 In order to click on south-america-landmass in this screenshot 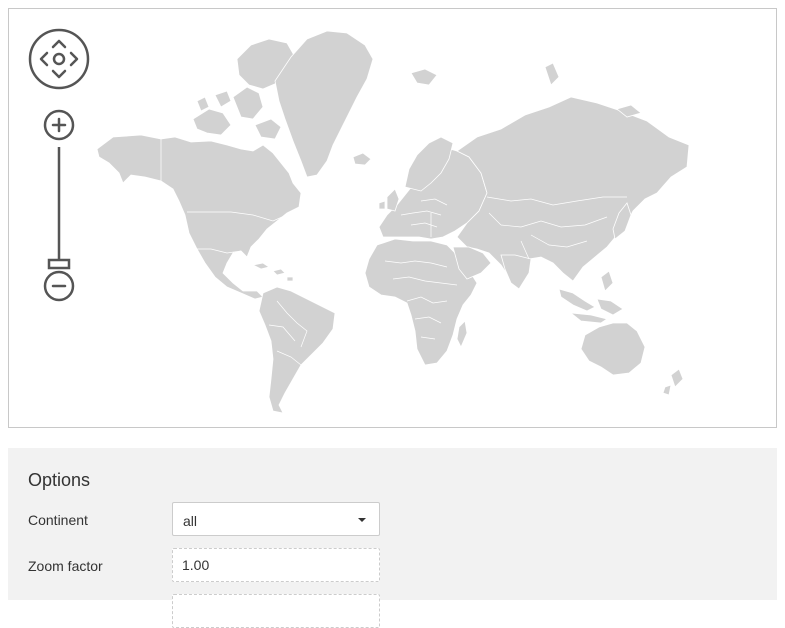, I will do `click(297, 350)`.